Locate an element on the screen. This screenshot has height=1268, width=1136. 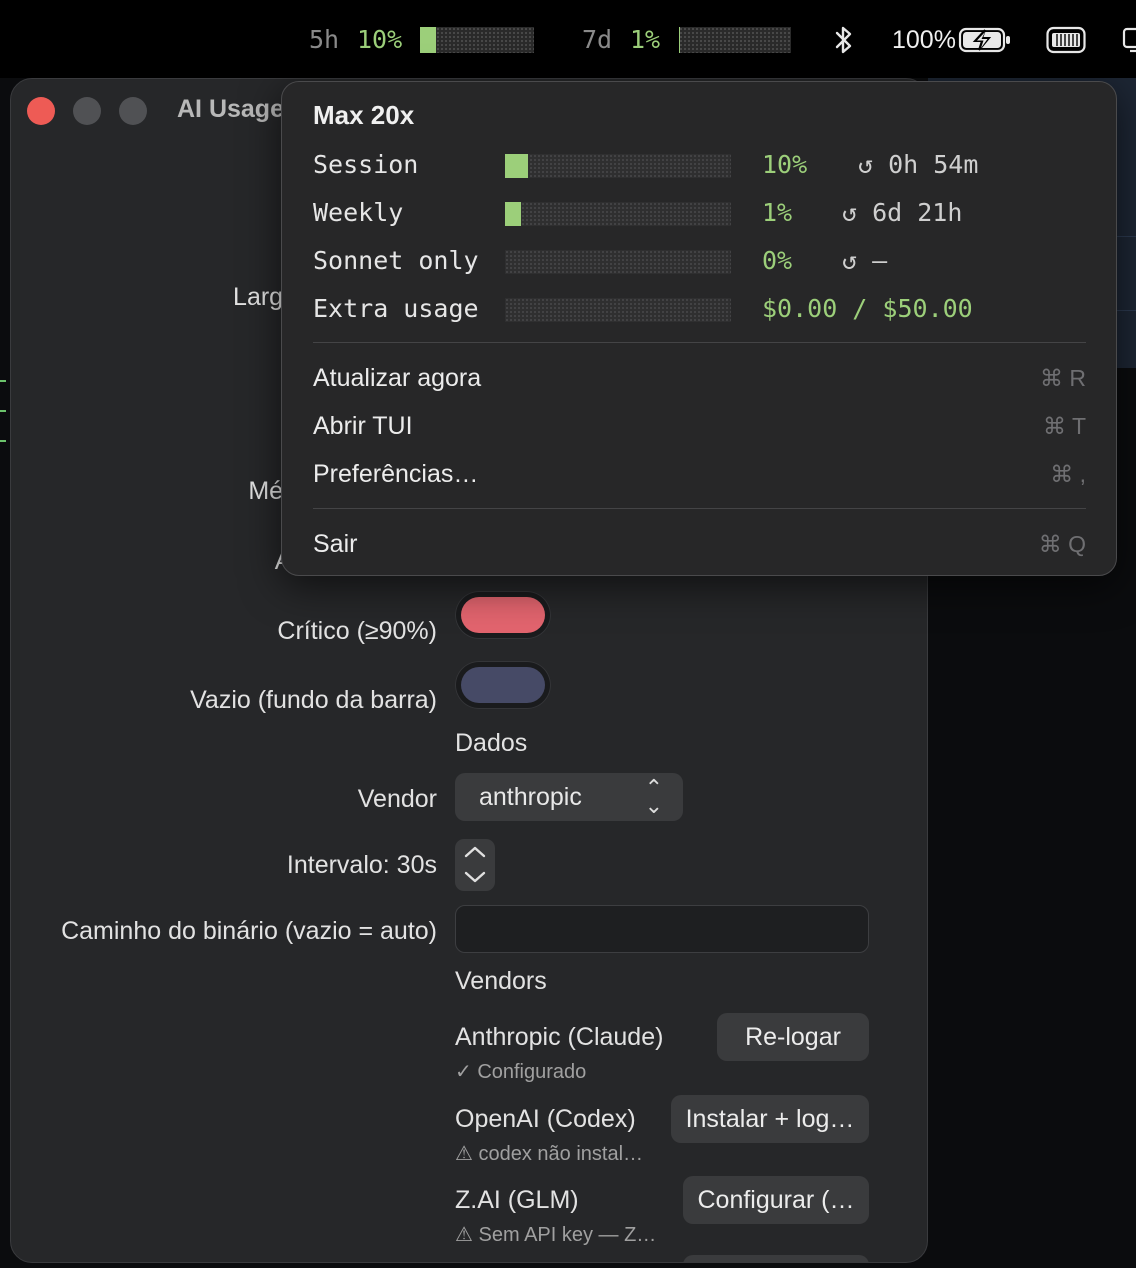
vendor-name: Anthropic (Claude) is located at coordinates (559, 1037).